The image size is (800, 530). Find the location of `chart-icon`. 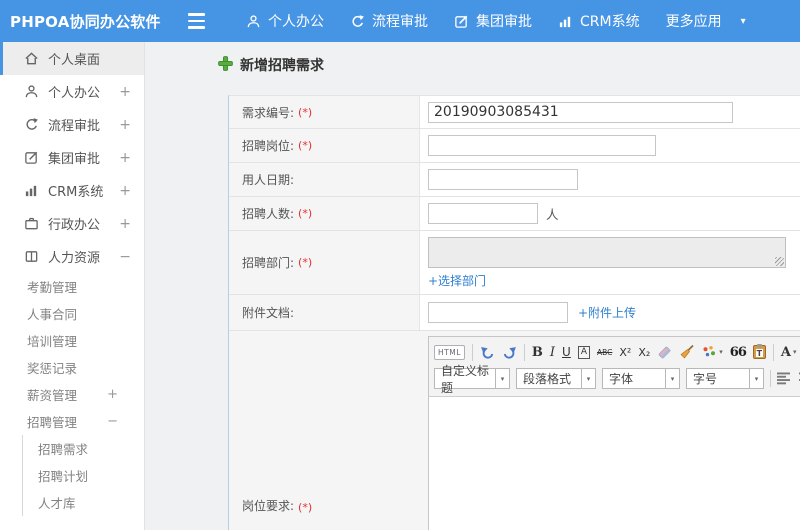

chart-icon is located at coordinates (31, 190).